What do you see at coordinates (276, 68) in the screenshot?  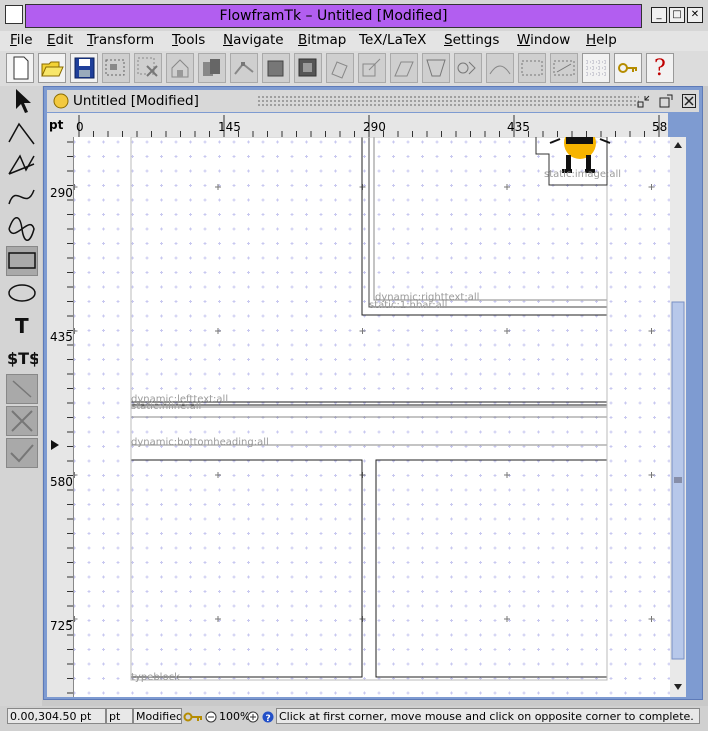 I see `line-color-button` at bounding box center [276, 68].